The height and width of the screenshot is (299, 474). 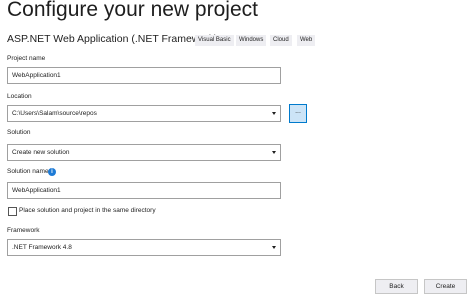 What do you see at coordinates (144, 247) in the screenshot?
I see `framework-select: .NET Framework 4.8` at bounding box center [144, 247].